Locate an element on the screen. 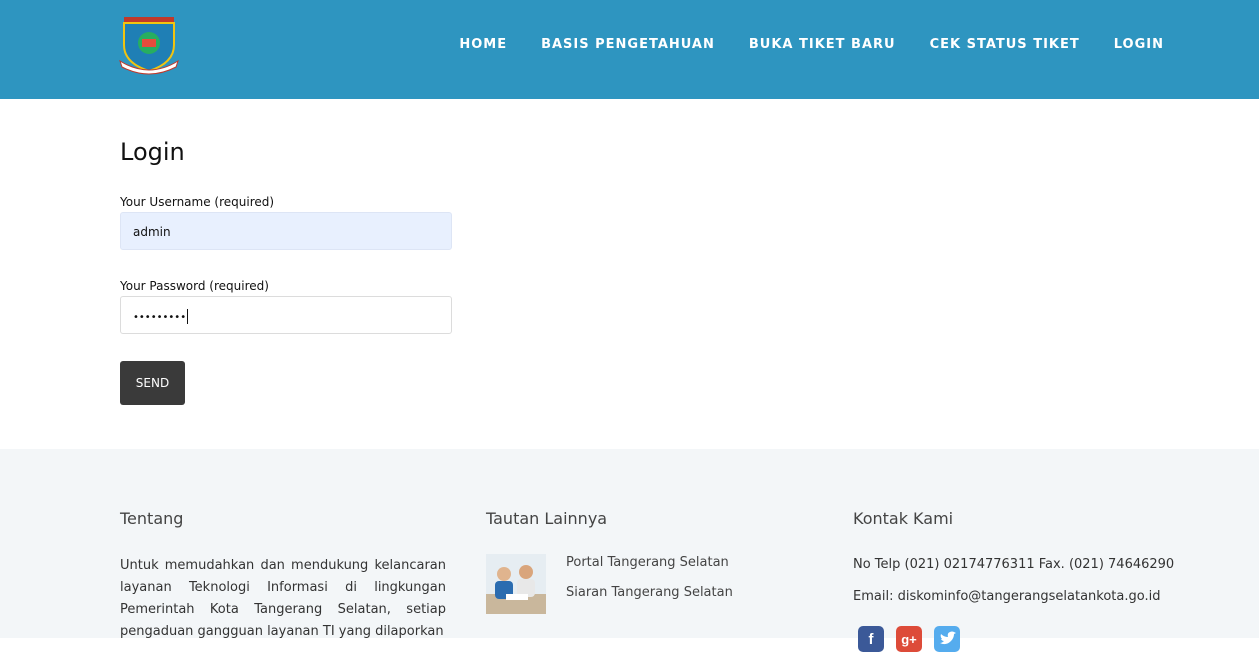  username-value: admin is located at coordinates (152, 232).